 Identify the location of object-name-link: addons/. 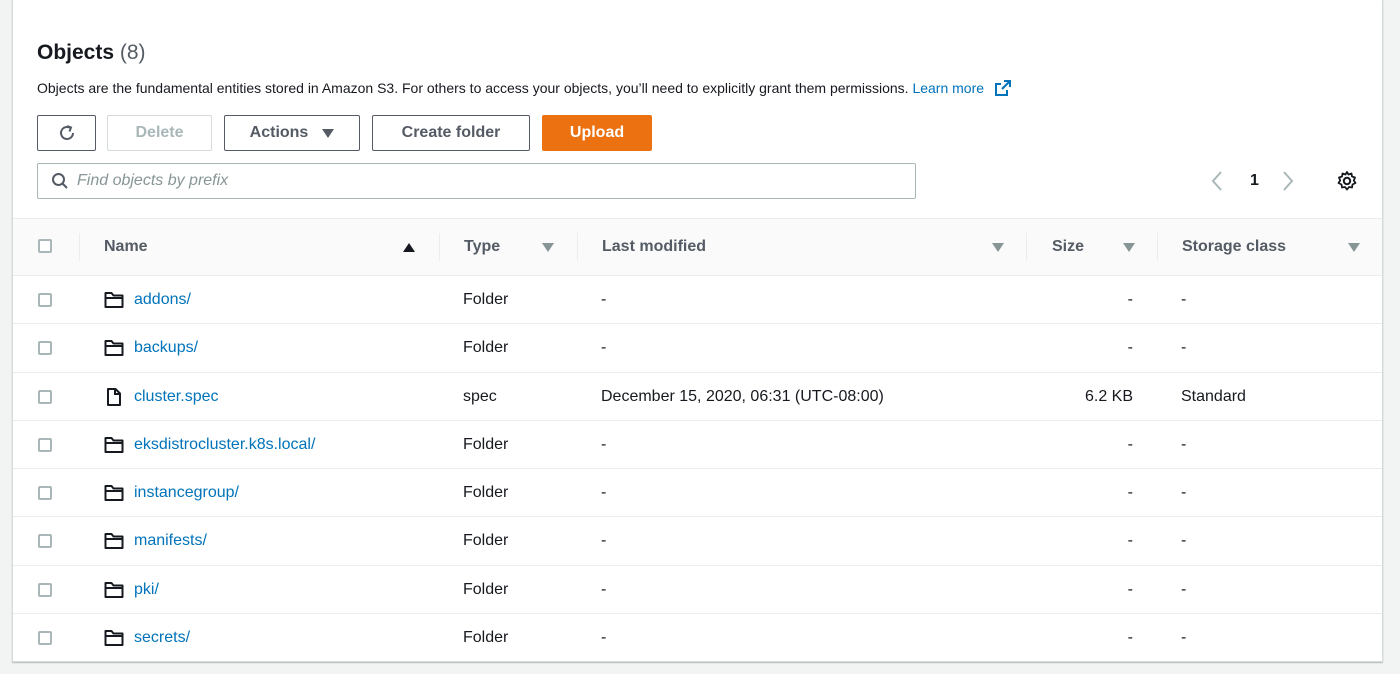
(162, 300).